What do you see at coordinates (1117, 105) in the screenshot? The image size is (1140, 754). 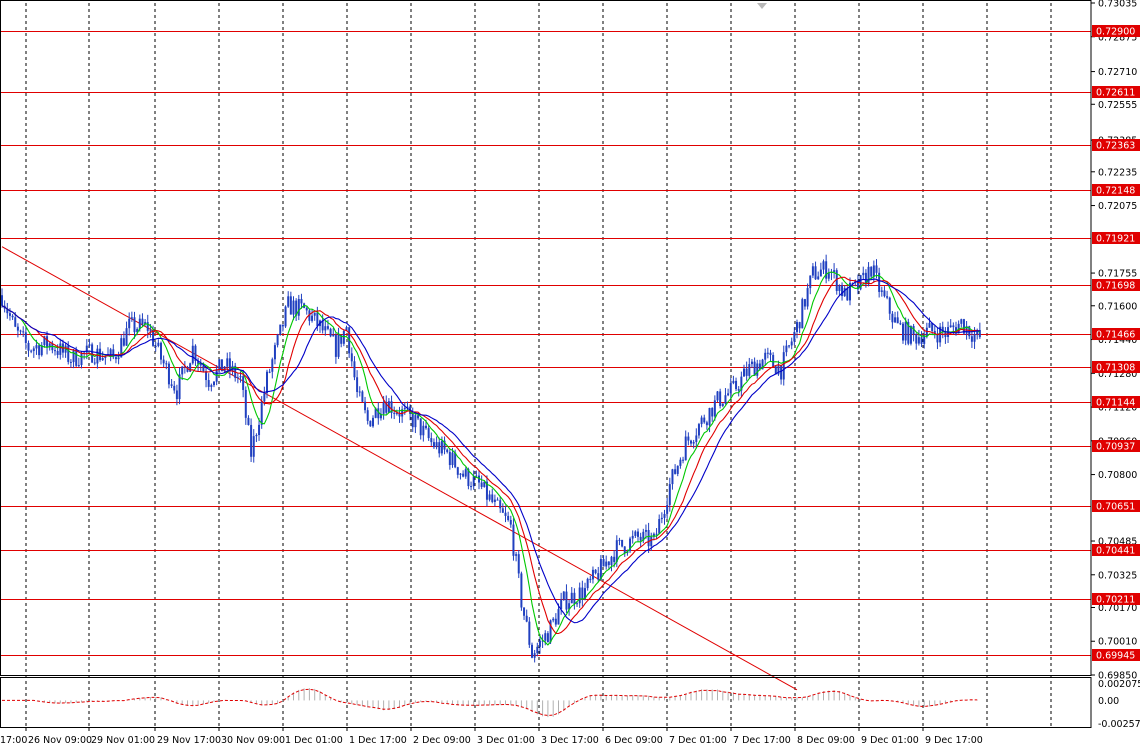 I see `price-tick-label: 0.72555` at bounding box center [1117, 105].